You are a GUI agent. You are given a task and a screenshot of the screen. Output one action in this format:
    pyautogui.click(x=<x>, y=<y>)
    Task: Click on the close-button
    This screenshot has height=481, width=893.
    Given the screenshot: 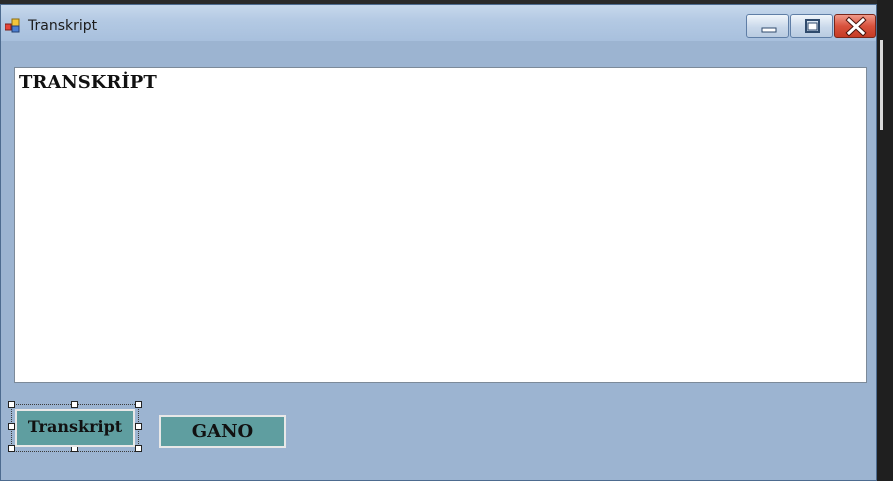 What is the action you would take?
    pyautogui.click(x=855, y=26)
    